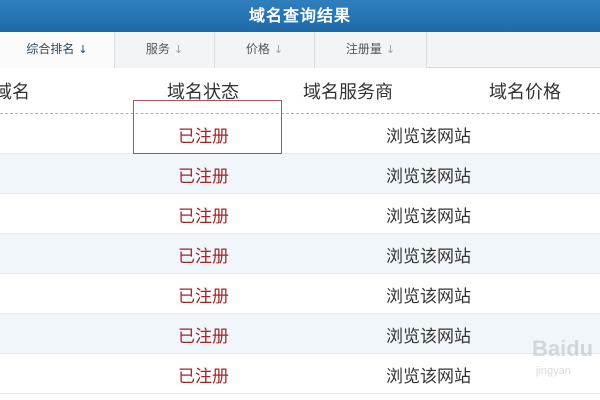 Image resolution: width=600 pixels, height=400 pixels. What do you see at coordinates (525, 92) in the screenshot?
I see `column-header-price: 域名价格` at bounding box center [525, 92].